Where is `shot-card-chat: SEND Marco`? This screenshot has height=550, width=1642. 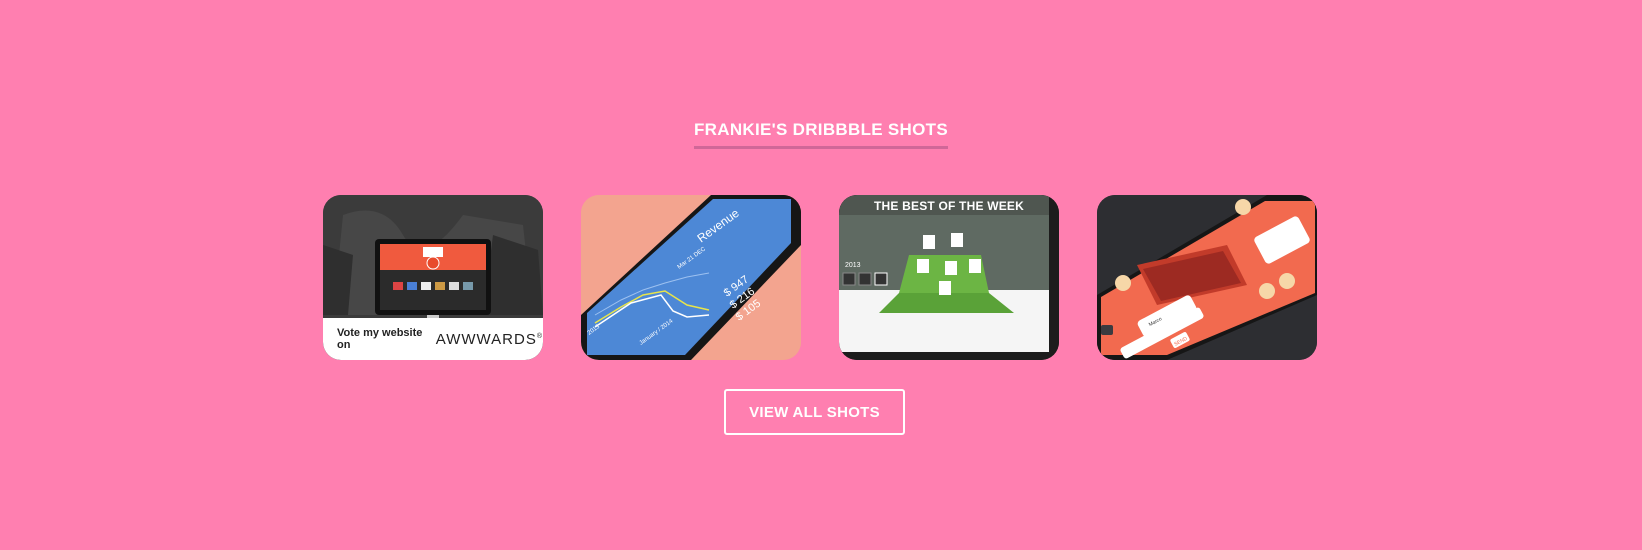 shot-card-chat: SEND Marco is located at coordinates (1207, 277).